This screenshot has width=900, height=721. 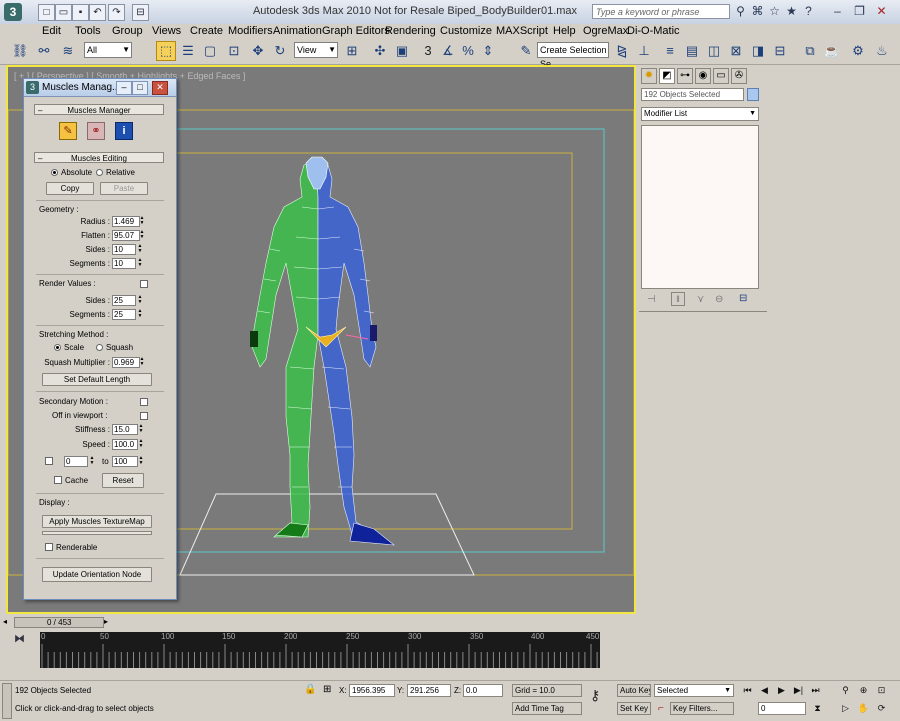 I want to click on maximize-panel-icon: □, so click(x=140, y=88).